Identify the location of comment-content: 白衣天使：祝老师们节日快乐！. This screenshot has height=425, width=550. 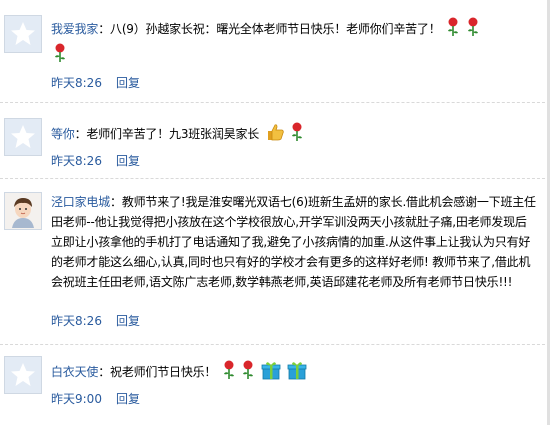
(294, 373).